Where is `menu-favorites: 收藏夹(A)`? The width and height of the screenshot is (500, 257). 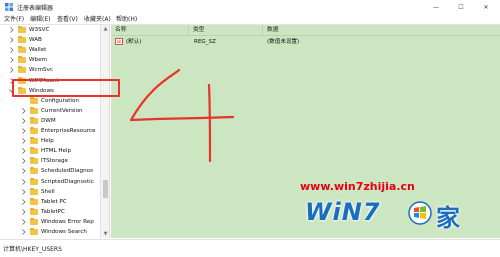
menu-favorites: 收藏夹(A) is located at coordinates (97, 19).